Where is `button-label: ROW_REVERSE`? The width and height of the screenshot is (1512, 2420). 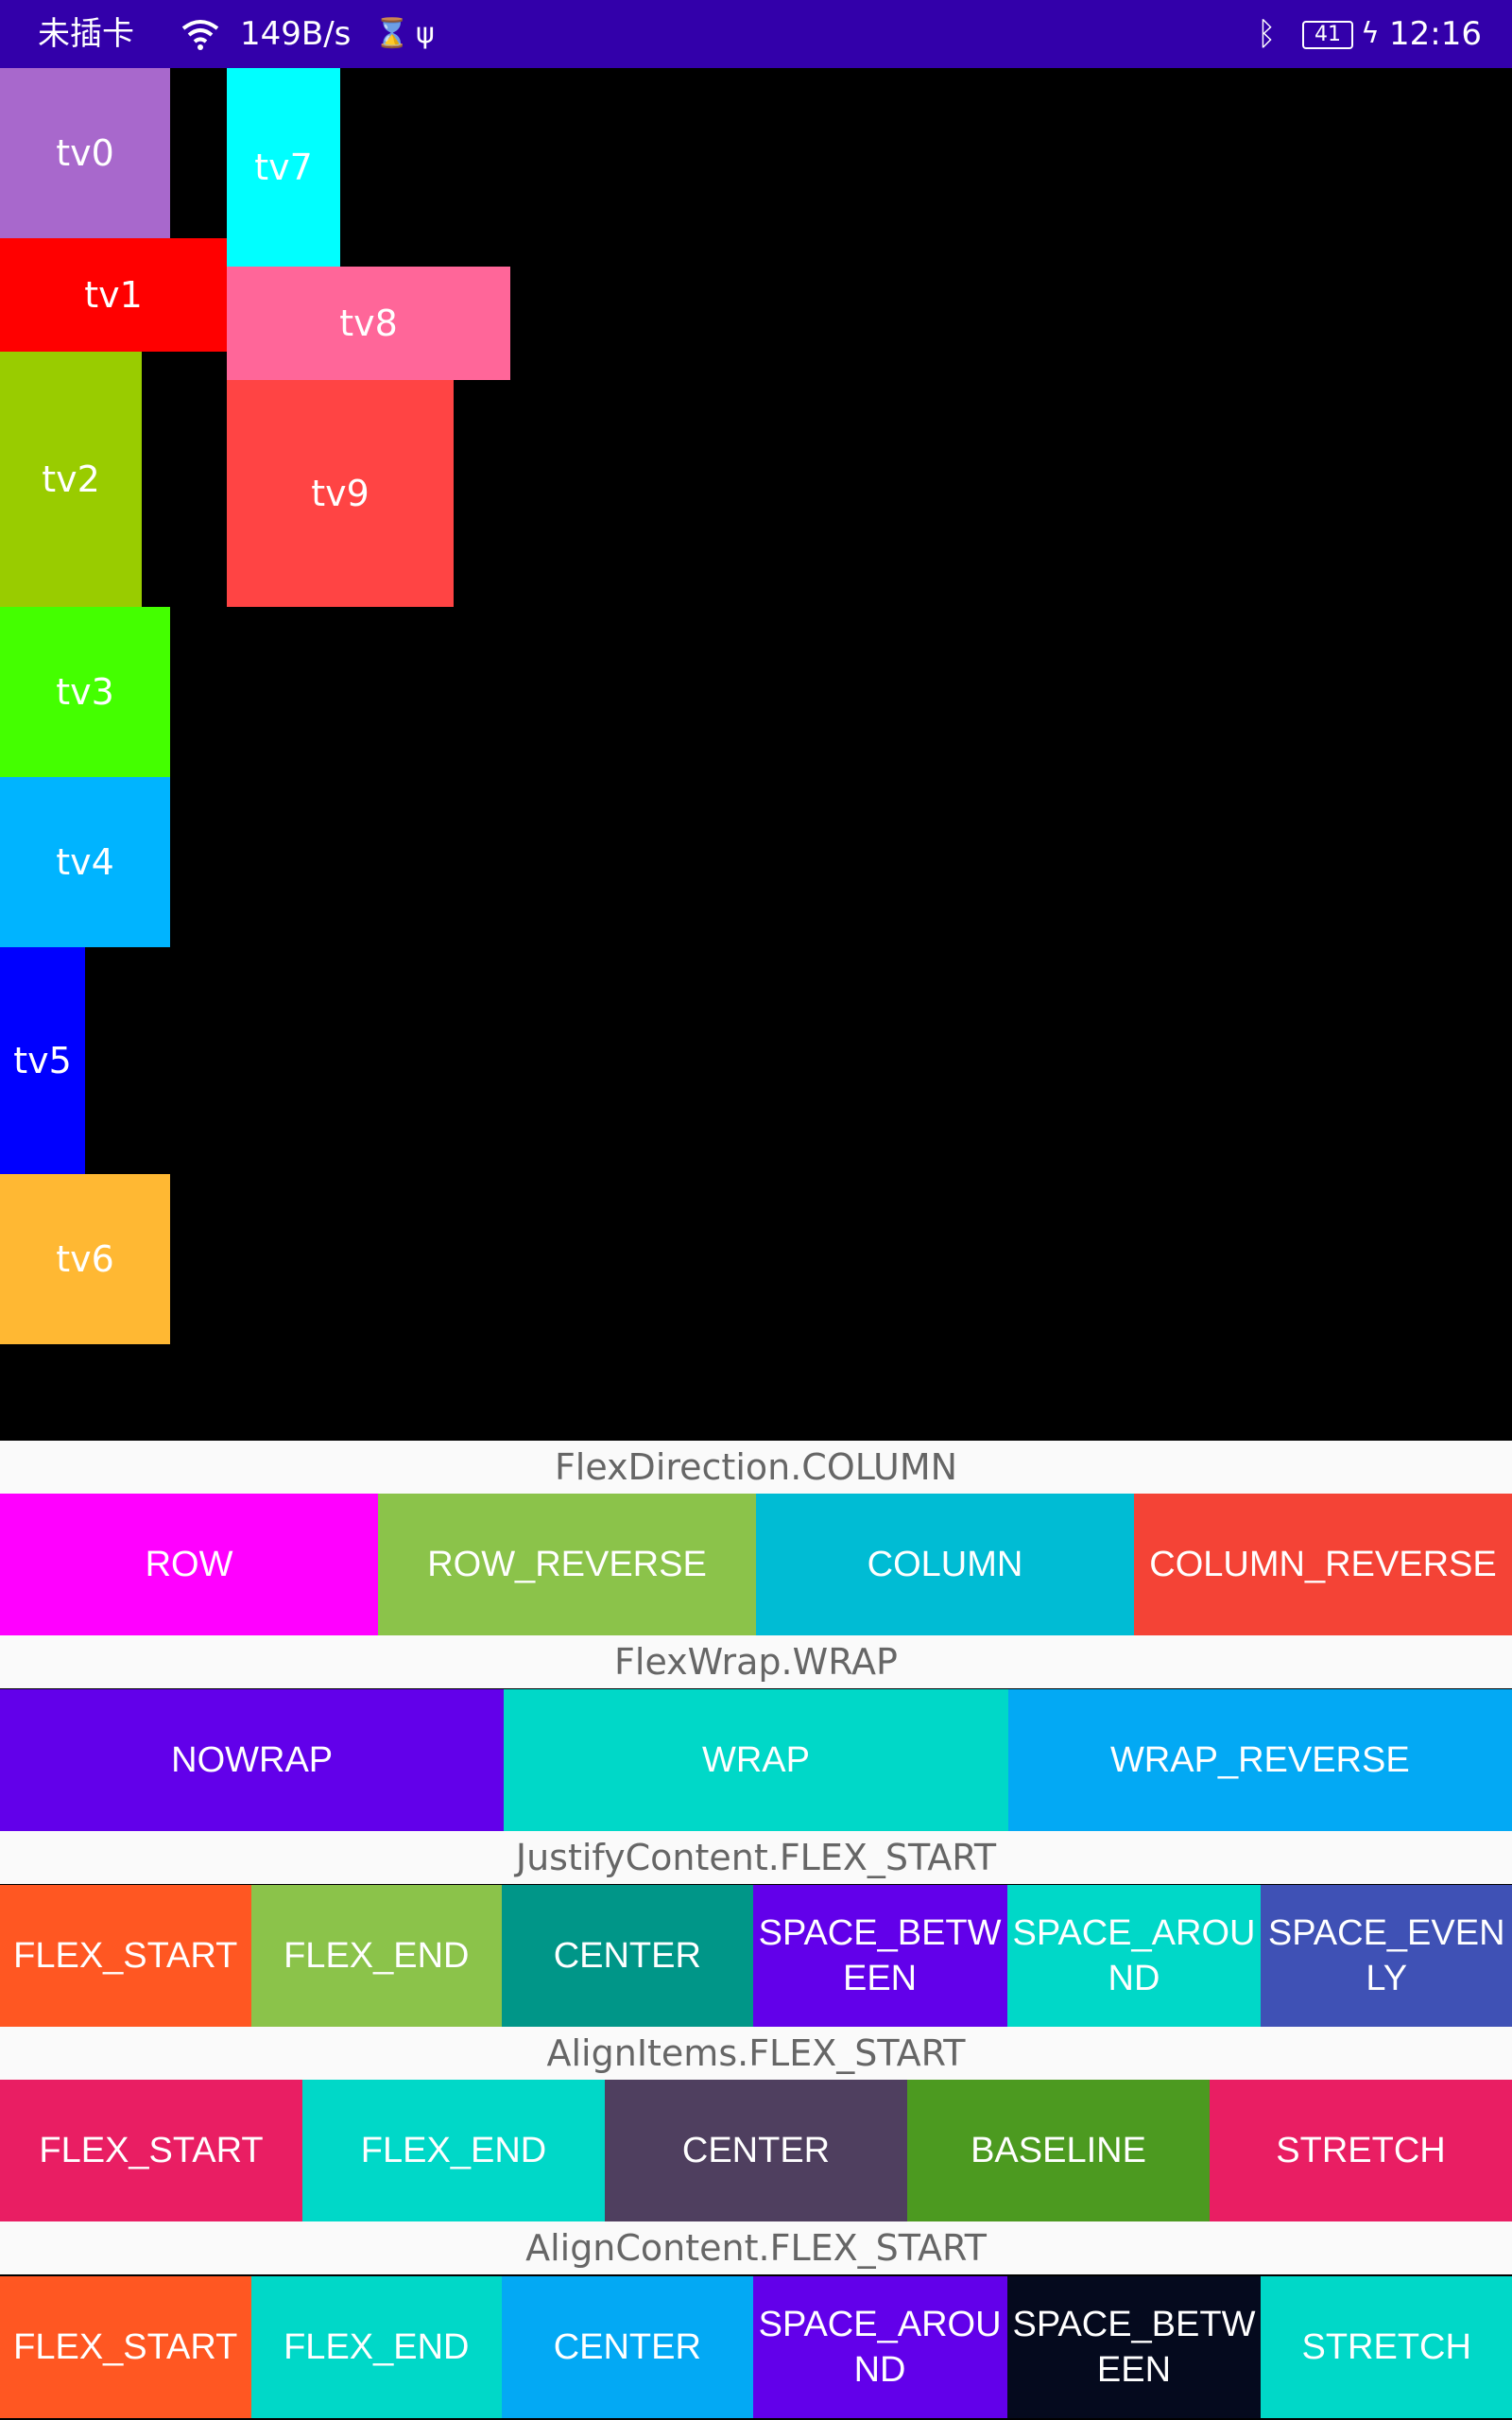
button-label: ROW_REVERSE is located at coordinates (567, 1565).